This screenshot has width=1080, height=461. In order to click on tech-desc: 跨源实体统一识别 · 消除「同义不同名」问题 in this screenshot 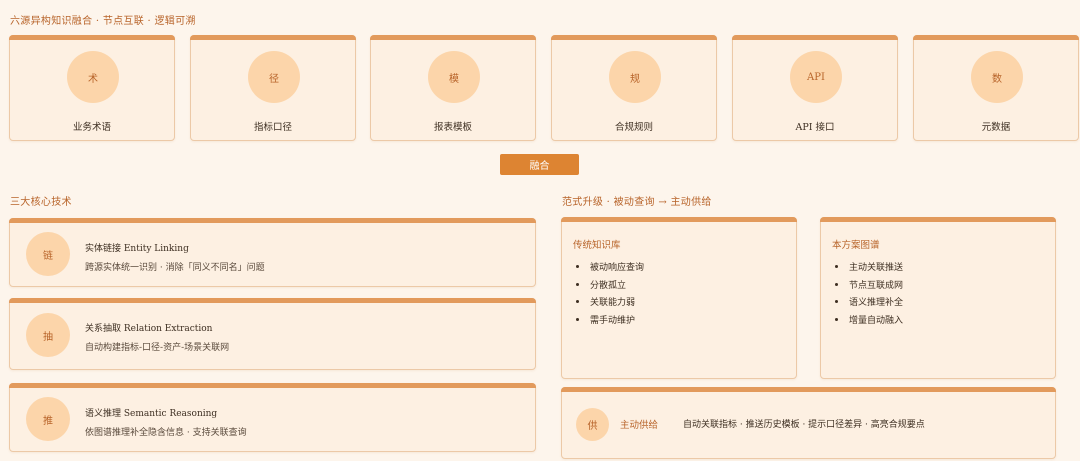, I will do `click(175, 268)`.